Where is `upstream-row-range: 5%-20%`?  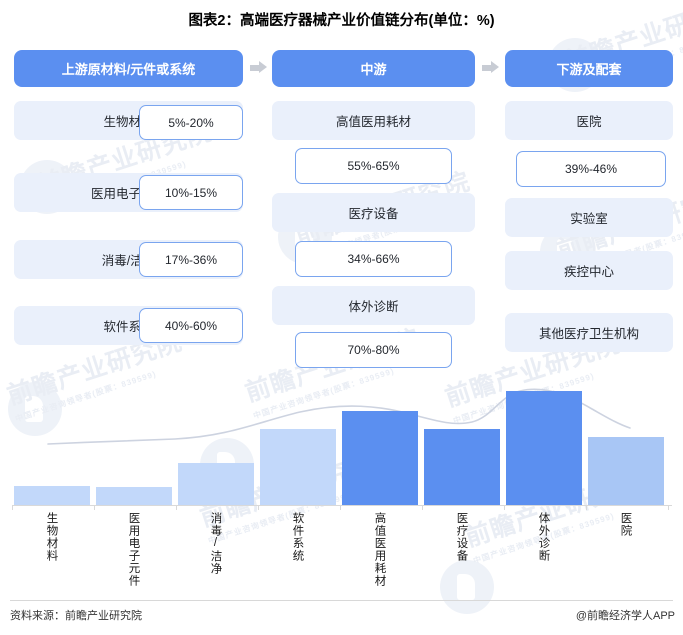 upstream-row-range: 5%-20% is located at coordinates (191, 122).